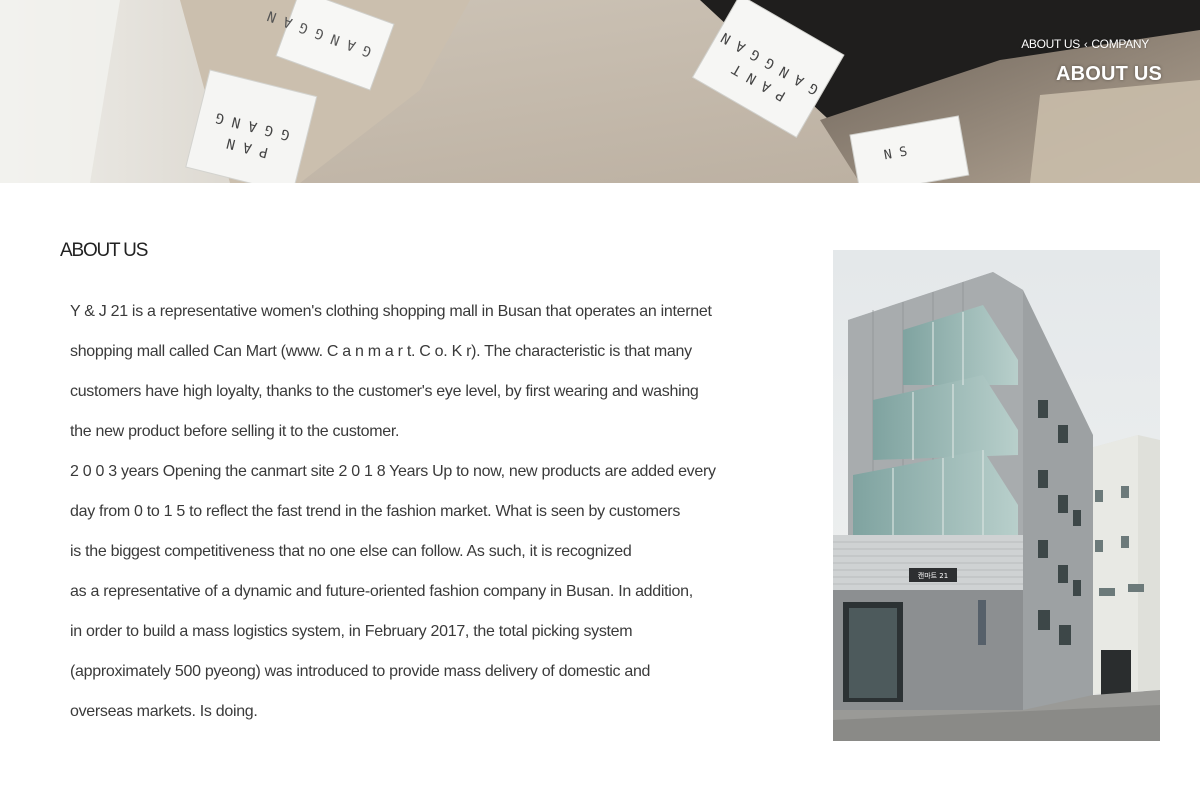  What do you see at coordinates (1050, 44) in the screenshot?
I see `breadcrumb-current: ABOUT US` at bounding box center [1050, 44].